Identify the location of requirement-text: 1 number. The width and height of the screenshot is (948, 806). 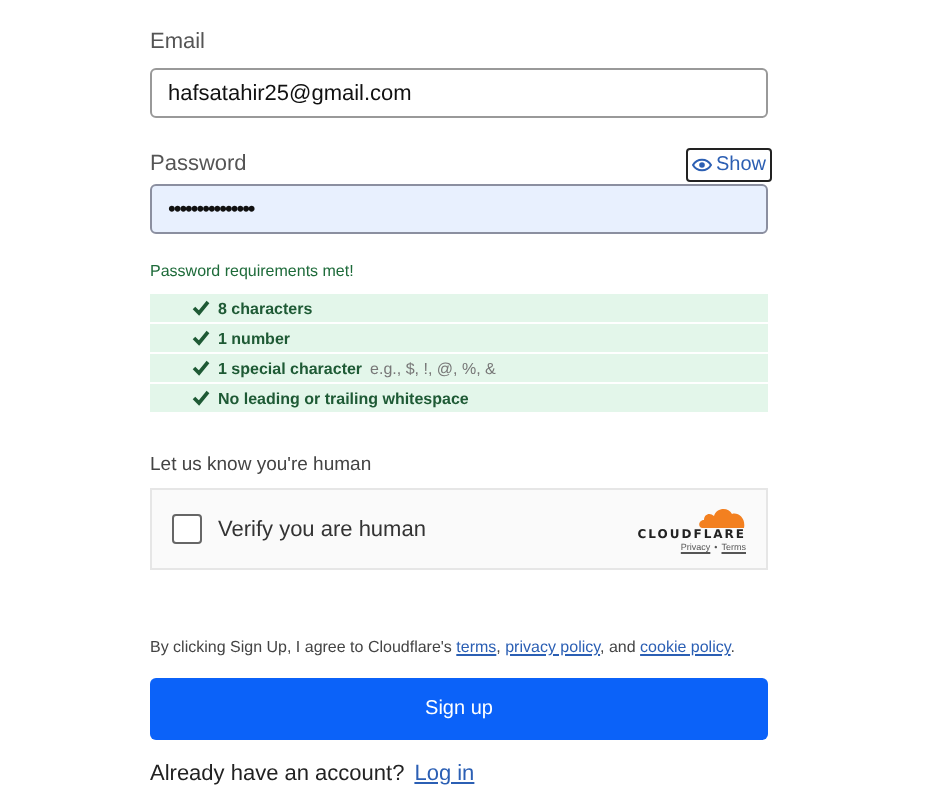
(254, 338).